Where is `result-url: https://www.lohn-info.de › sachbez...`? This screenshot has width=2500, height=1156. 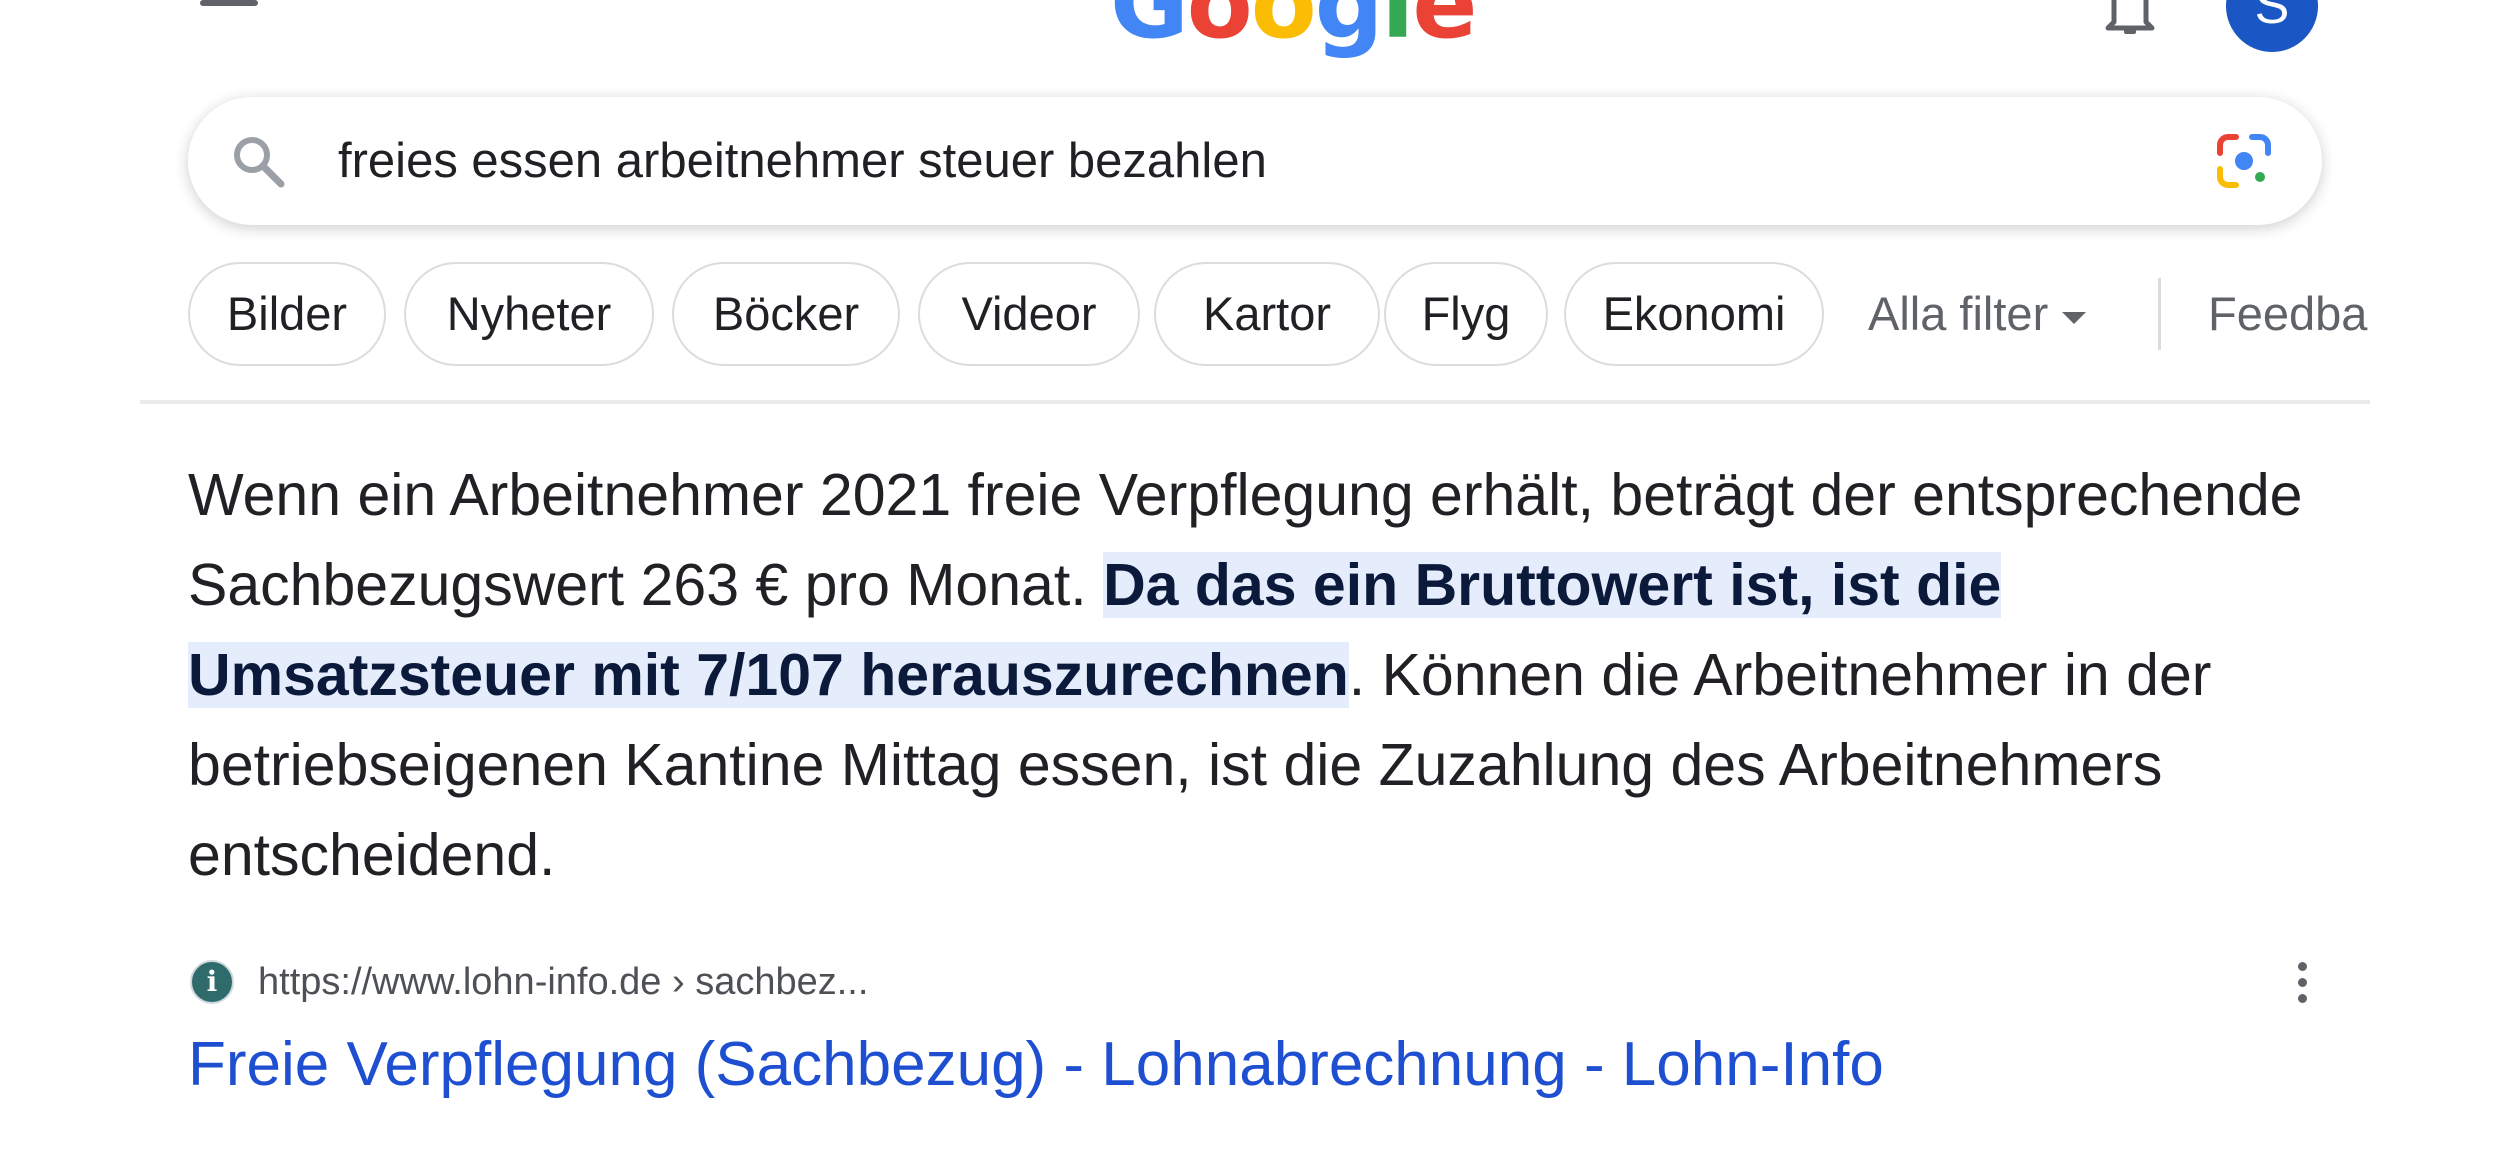
result-url: https://www.lohn-info.de › sachbez... is located at coordinates (563, 982).